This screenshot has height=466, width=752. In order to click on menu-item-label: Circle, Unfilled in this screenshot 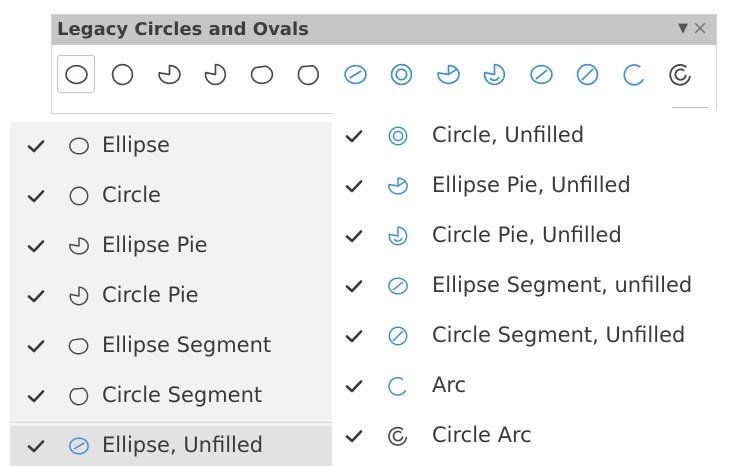, I will do `click(508, 135)`.